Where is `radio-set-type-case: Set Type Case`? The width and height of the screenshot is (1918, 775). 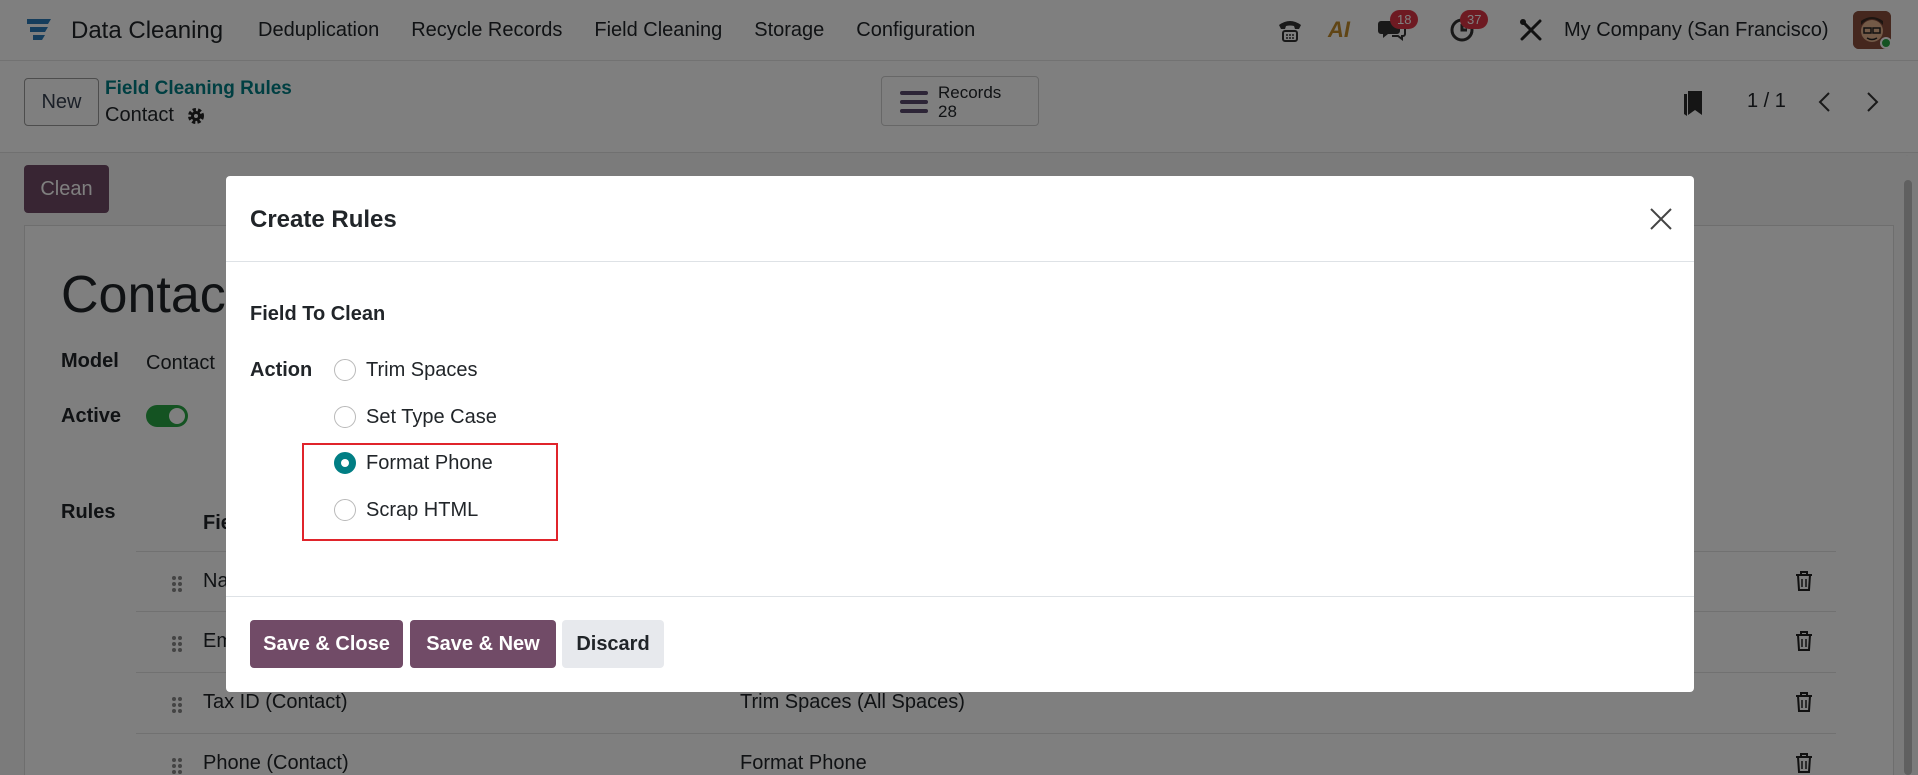 radio-set-type-case: Set Type Case is located at coordinates (415, 417).